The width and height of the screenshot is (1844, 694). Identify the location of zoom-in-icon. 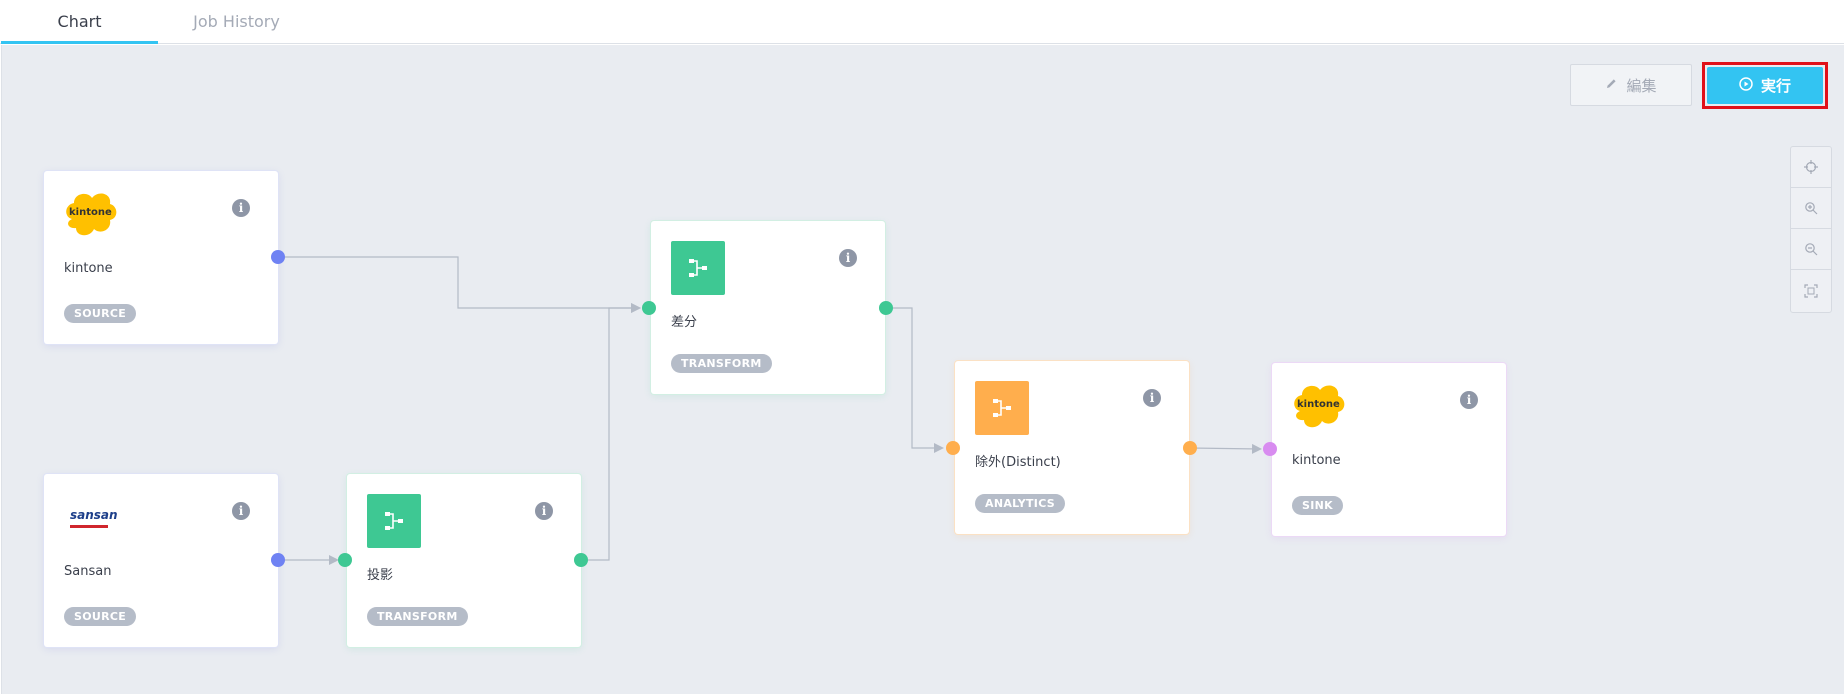
(1811, 208).